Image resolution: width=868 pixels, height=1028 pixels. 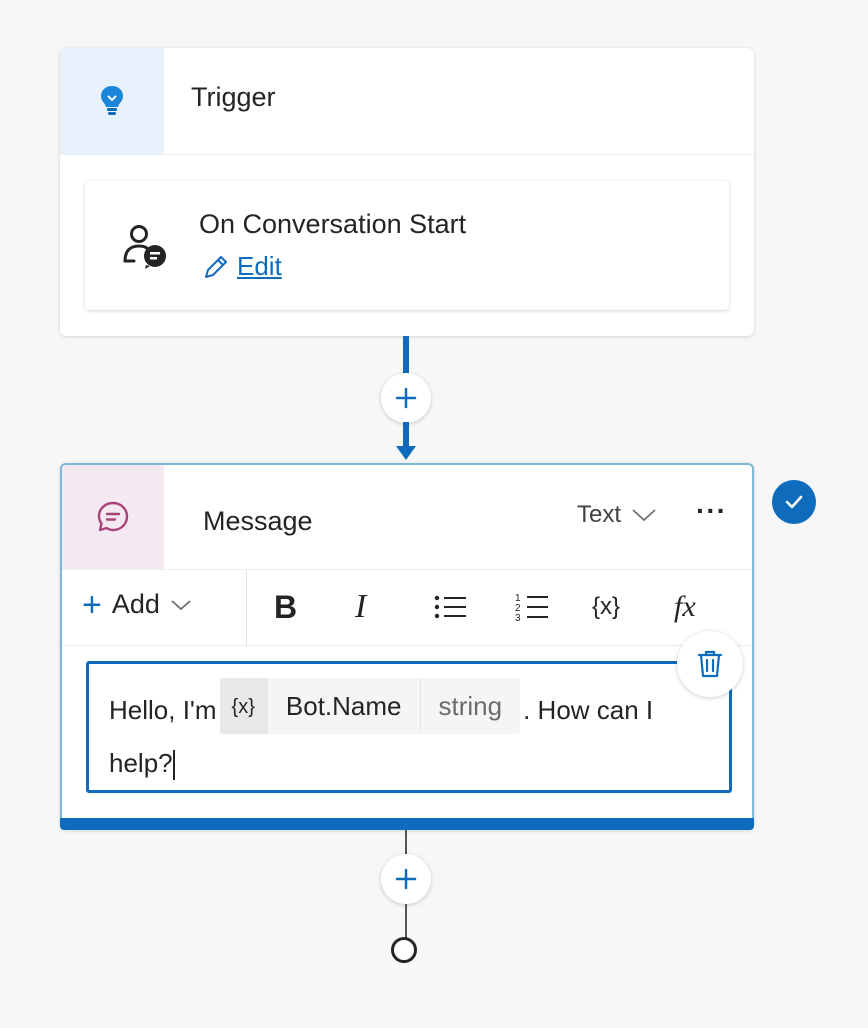 I want to click on insert-variable-button: {x}, so click(x=606, y=607).